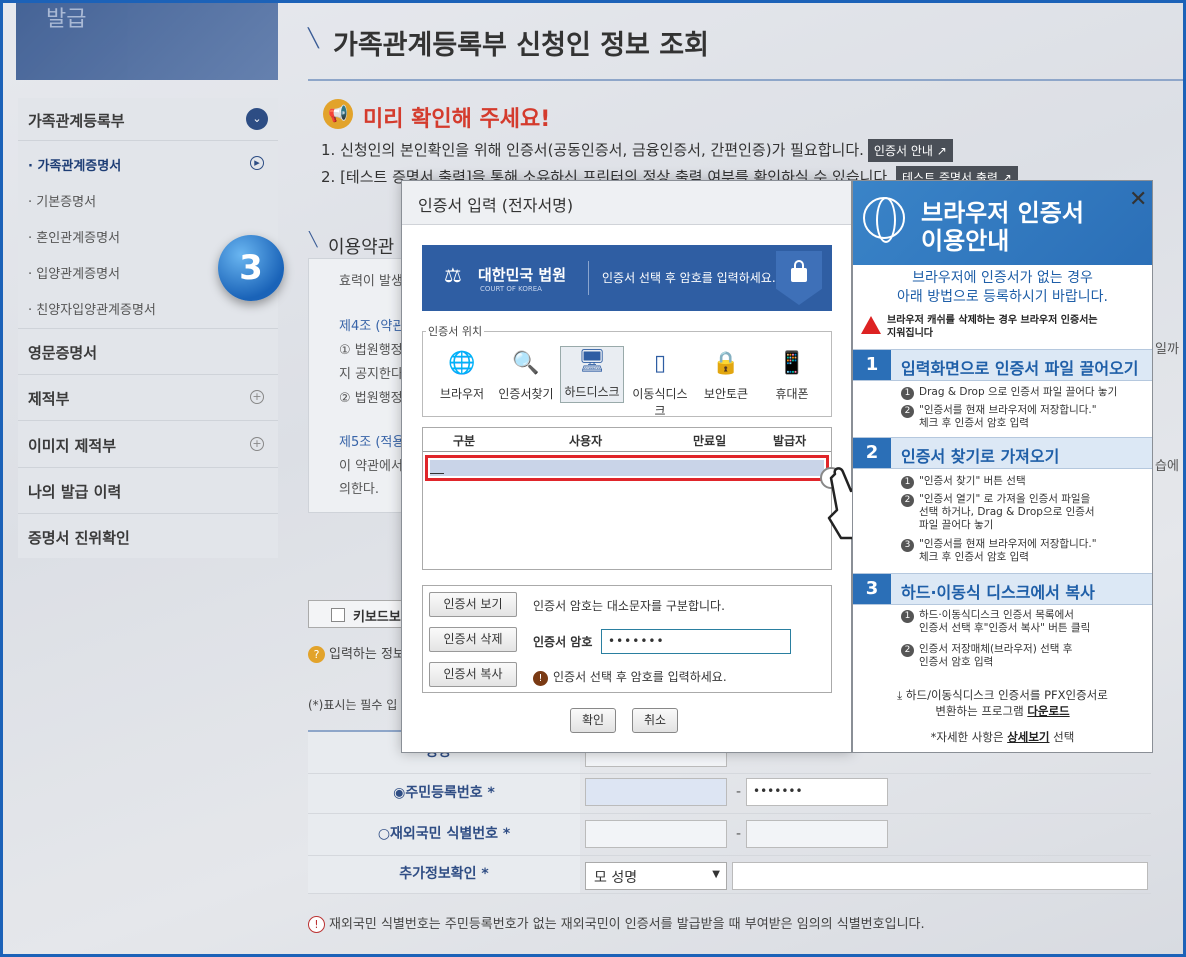 Image resolution: width=1186 pixels, height=957 pixels. I want to click on location-security-token: 🔒 보안토큰, so click(726, 375).